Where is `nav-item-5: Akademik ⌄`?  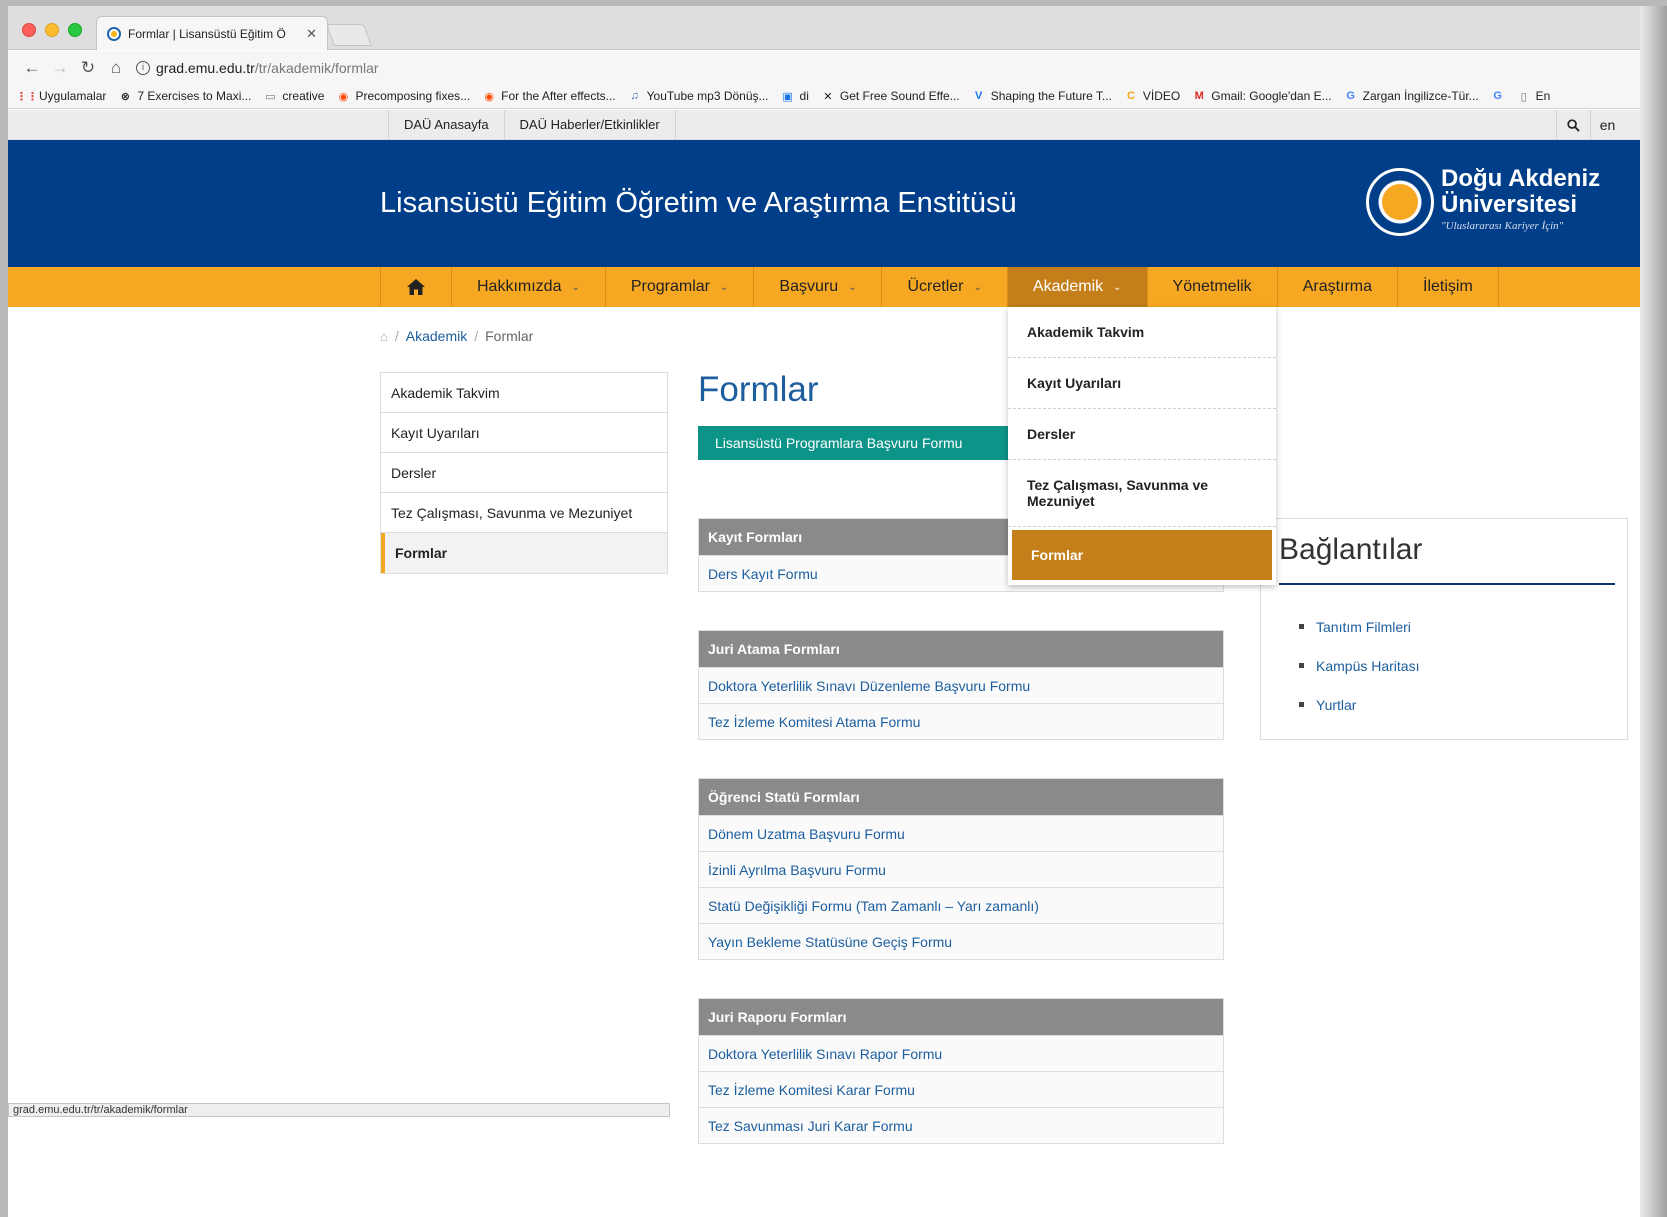
nav-item-5: Akademik ⌄ is located at coordinates (1077, 287).